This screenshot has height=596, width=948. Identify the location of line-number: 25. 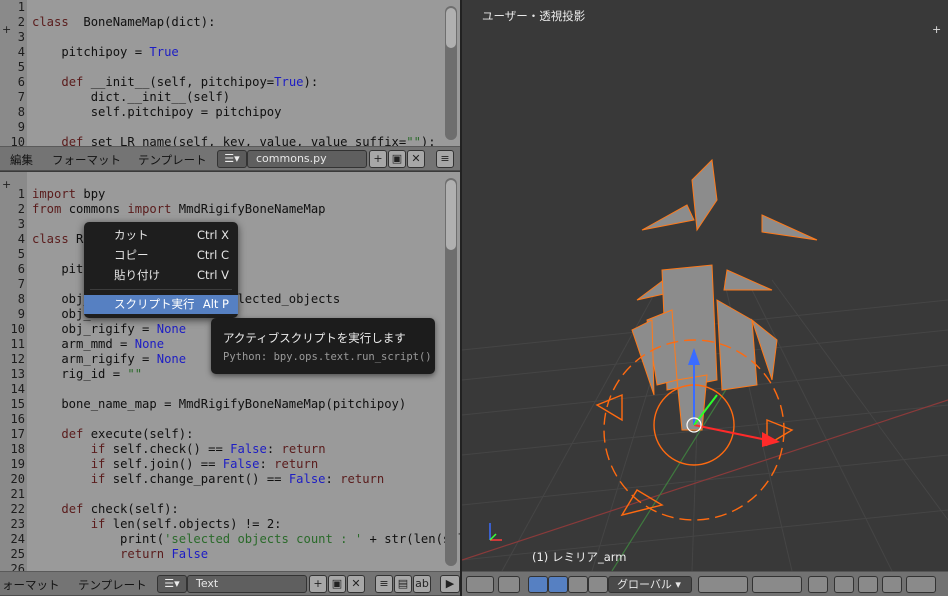
(17, 554).